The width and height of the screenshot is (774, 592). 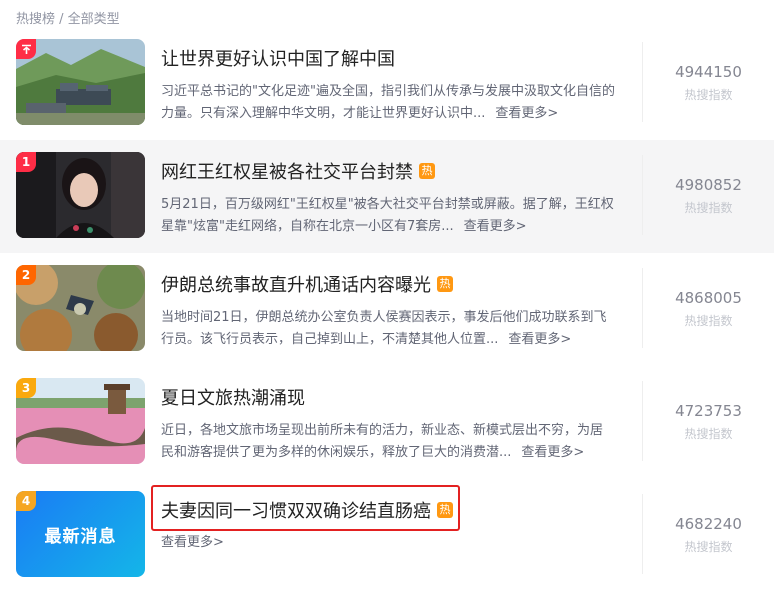 I want to click on hot-index-value: 4723753, so click(x=708, y=411).